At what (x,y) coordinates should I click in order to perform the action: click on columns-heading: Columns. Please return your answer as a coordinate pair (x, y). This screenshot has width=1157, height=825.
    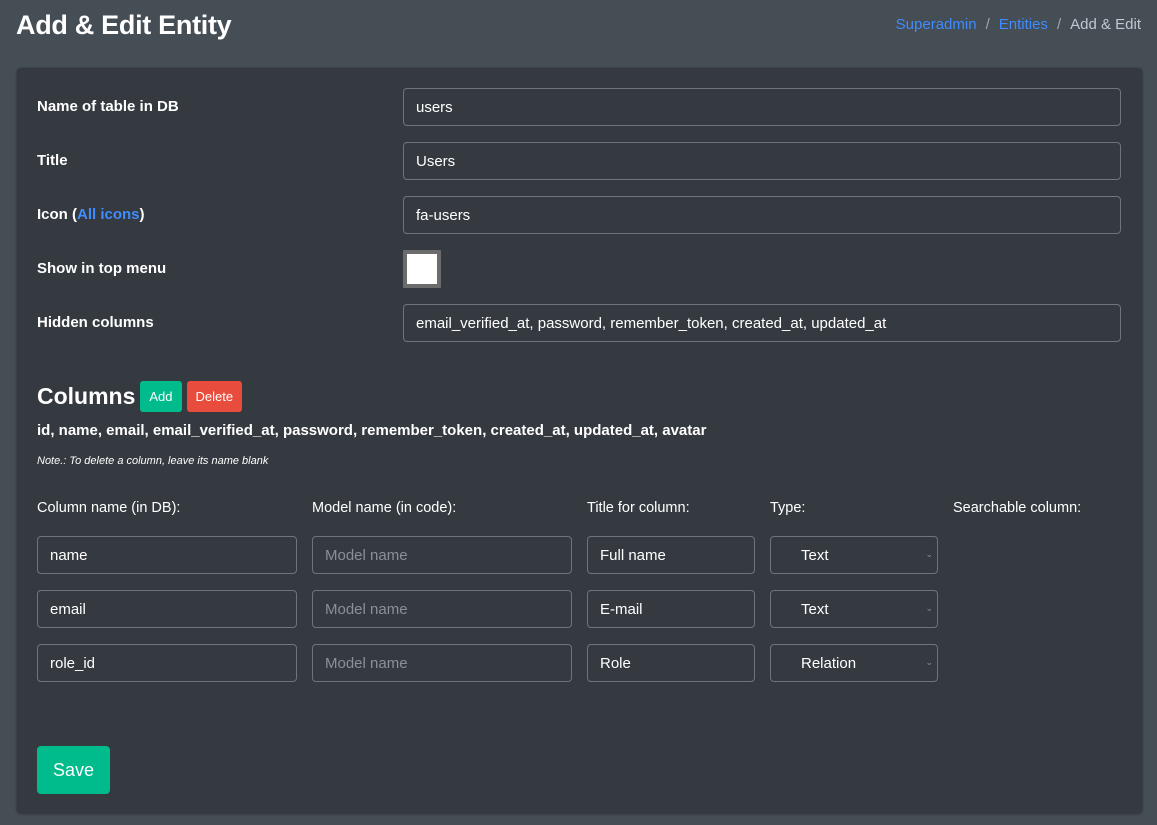
    Looking at the image, I should click on (86, 396).